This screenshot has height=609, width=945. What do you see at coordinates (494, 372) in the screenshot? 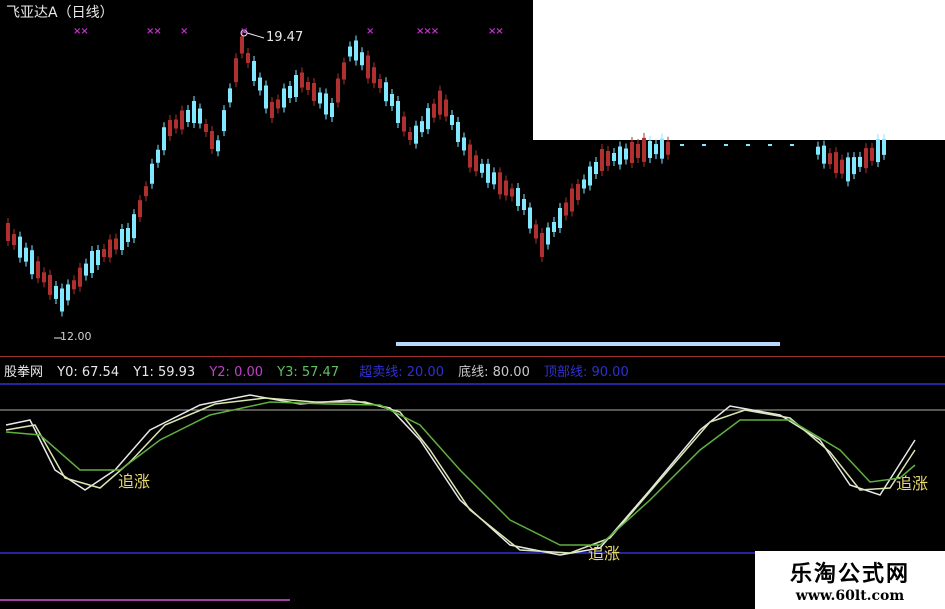
I see `indicator-line2: 底线: 80.00` at bounding box center [494, 372].